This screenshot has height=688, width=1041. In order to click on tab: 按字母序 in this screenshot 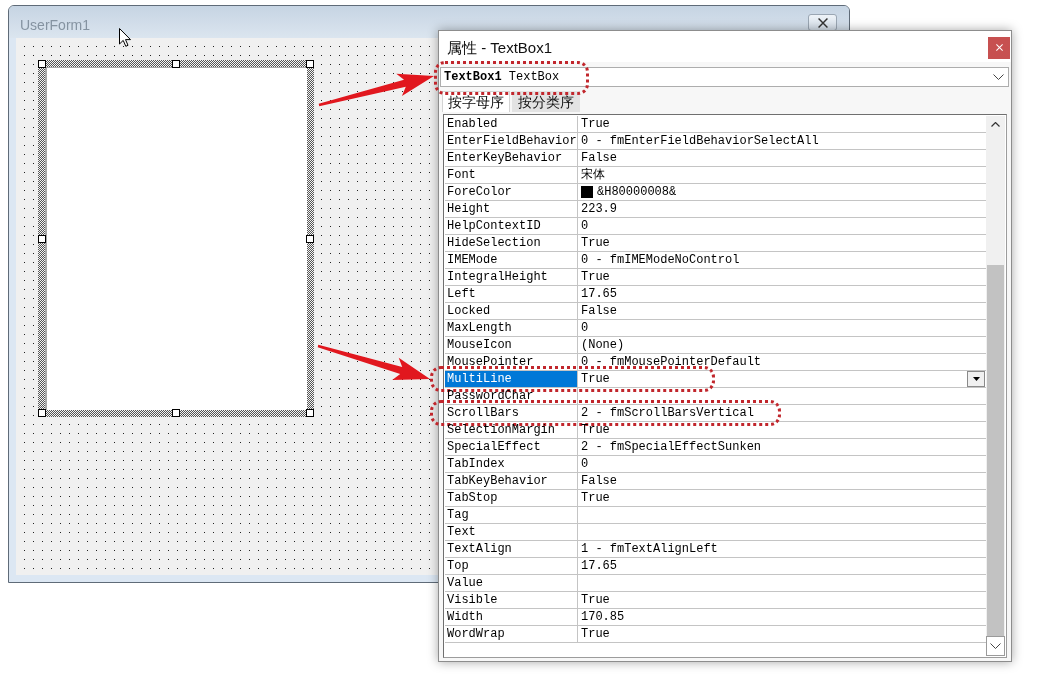, I will do `click(476, 101)`.